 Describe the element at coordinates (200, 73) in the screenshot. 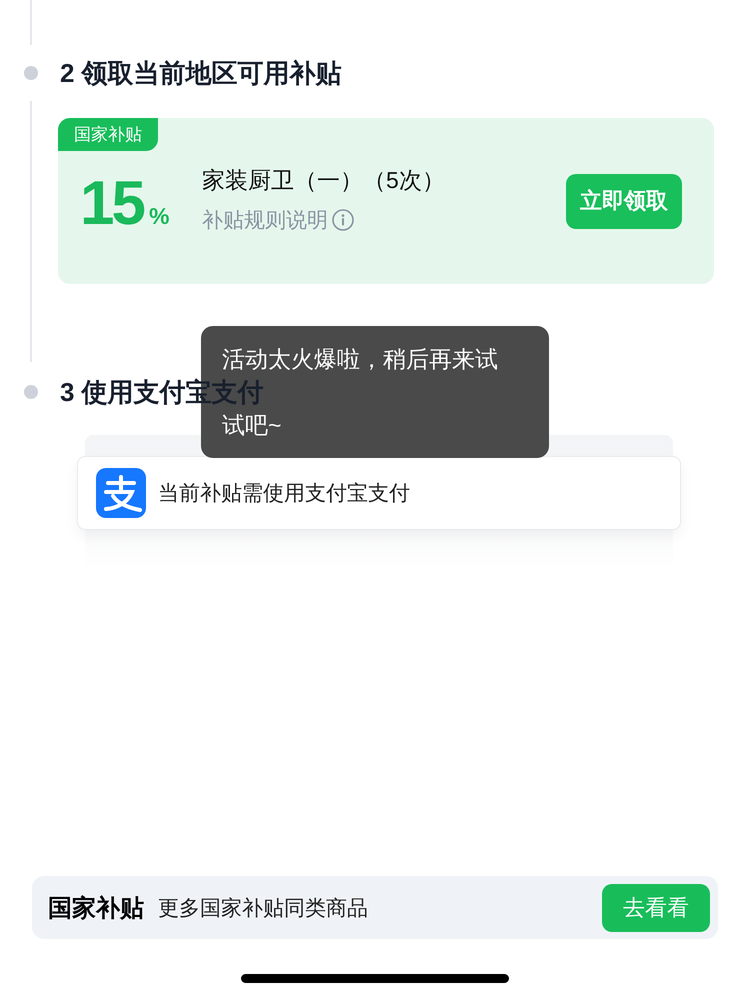

I see `step-title: 2 领取当前地区可用补贴` at that location.